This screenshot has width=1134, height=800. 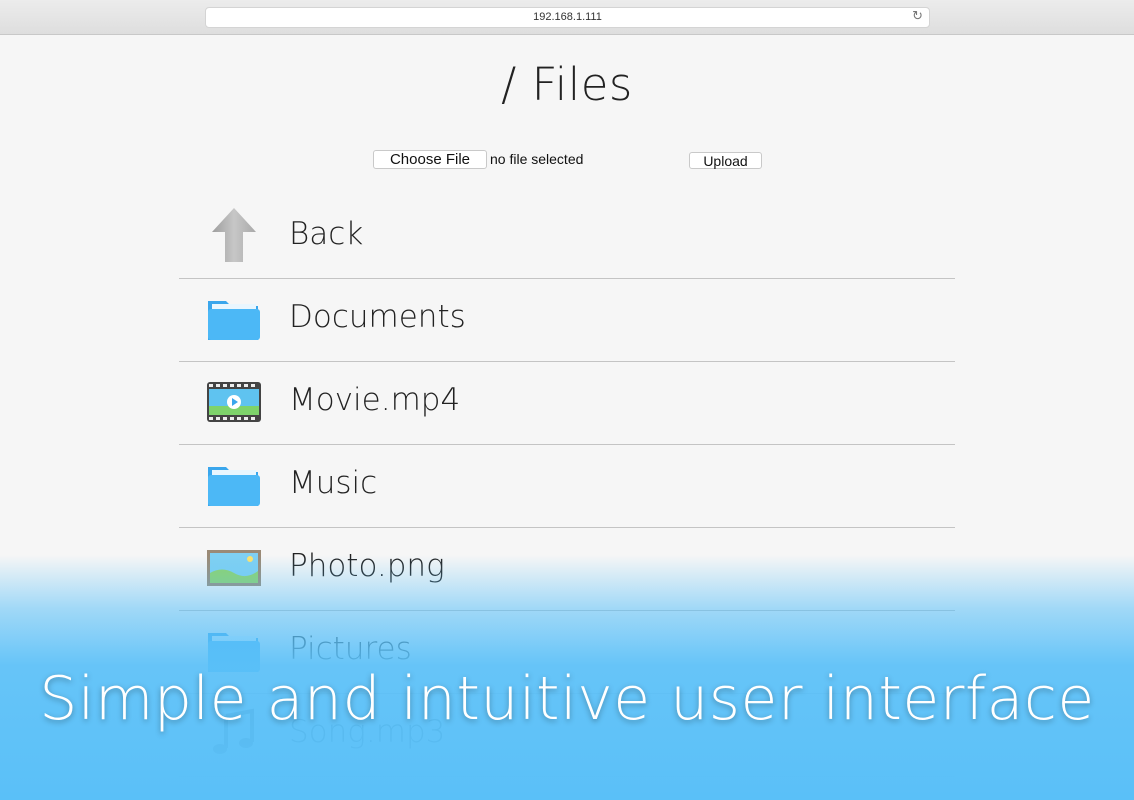 I want to click on address-bar: 192.168.1.111 ↻, so click(x=567, y=17).